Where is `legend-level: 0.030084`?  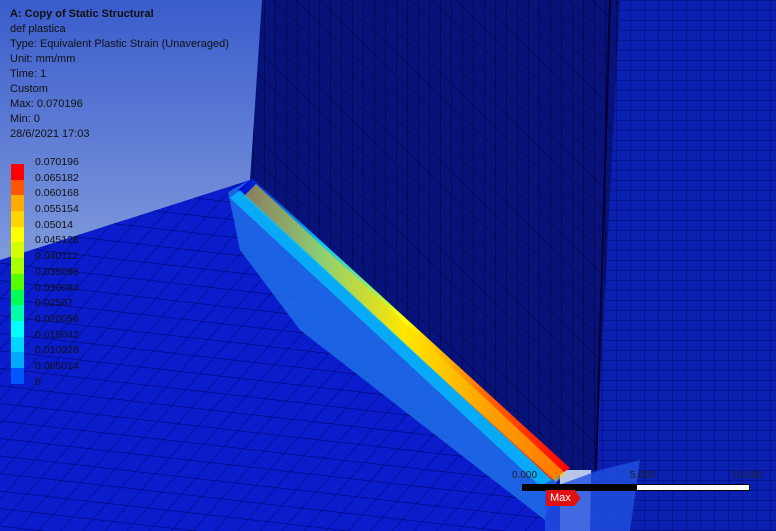 legend-level: 0.030084 is located at coordinates (70, 293).